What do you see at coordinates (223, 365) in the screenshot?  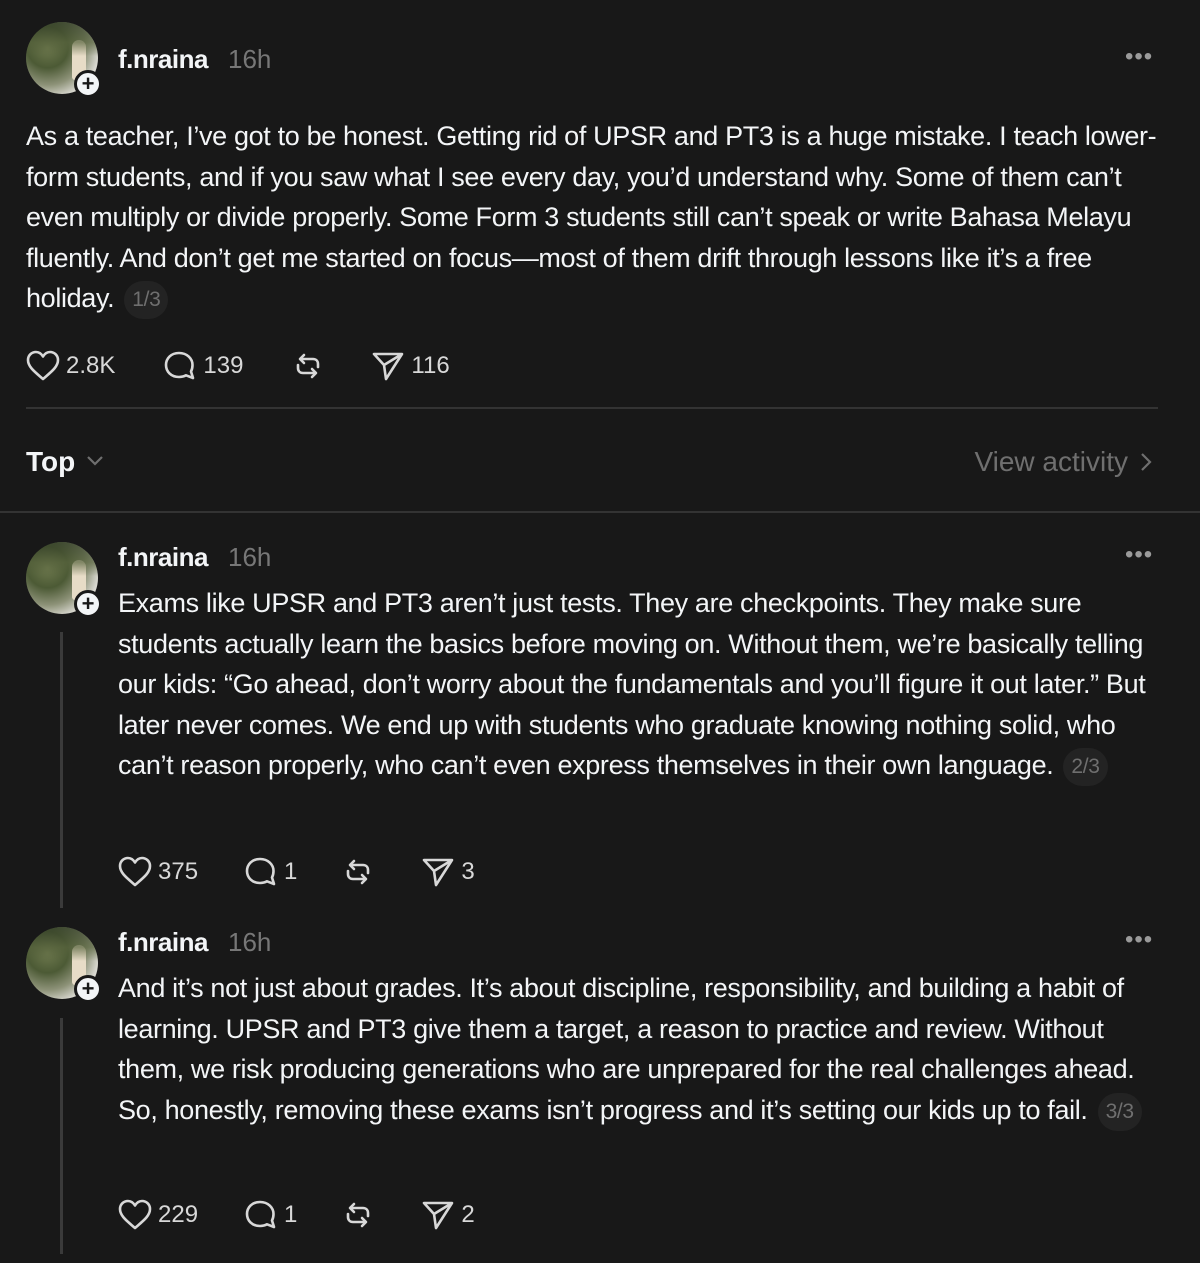 I see `comment-count: 139` at bounding box center [223, 365].